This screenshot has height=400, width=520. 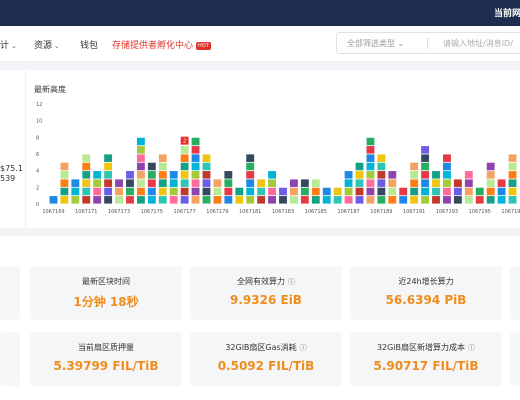 What do you see at coordinates (478, 43) in the screenshot?
I see `search-input: 请输入地址/消息ID/` at bounding box center [478, 43].